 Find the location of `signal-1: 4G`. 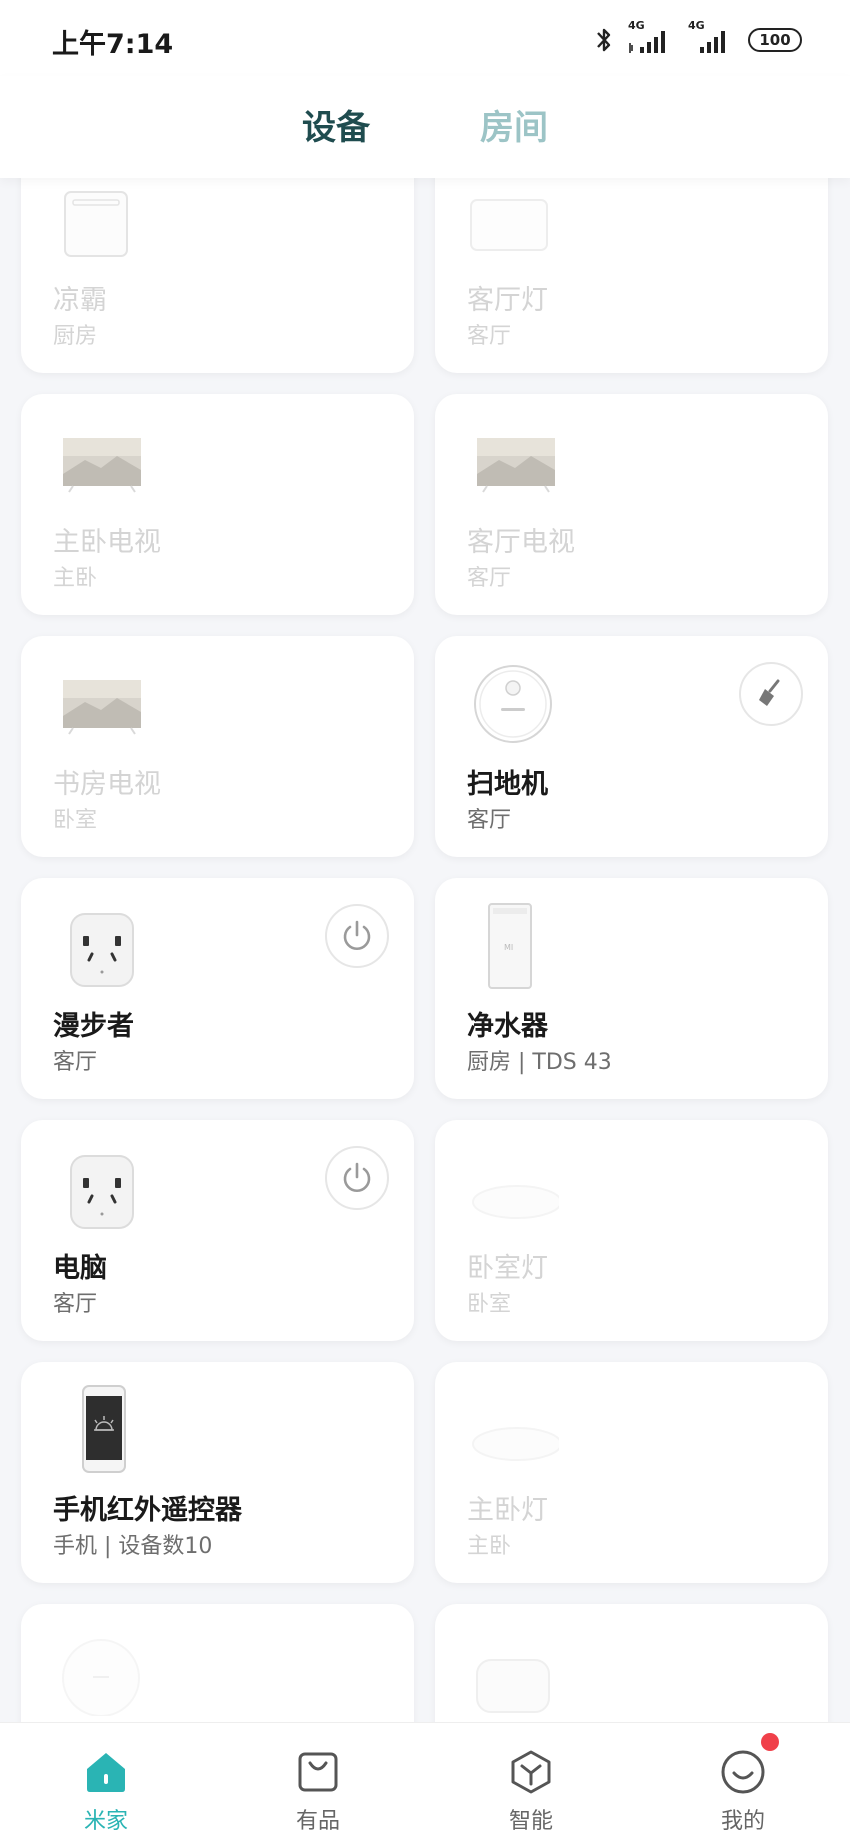

signal-1: 4G is located at coordinates (651, 37).